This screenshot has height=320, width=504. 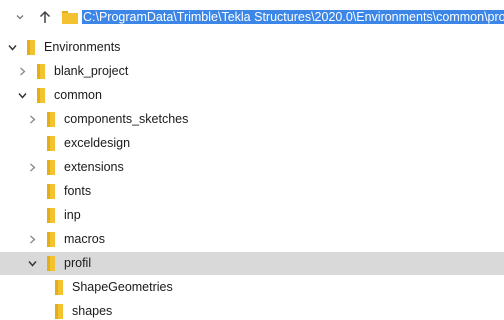 I want to click on tree-item-label: common, so click(x=78, y=95).